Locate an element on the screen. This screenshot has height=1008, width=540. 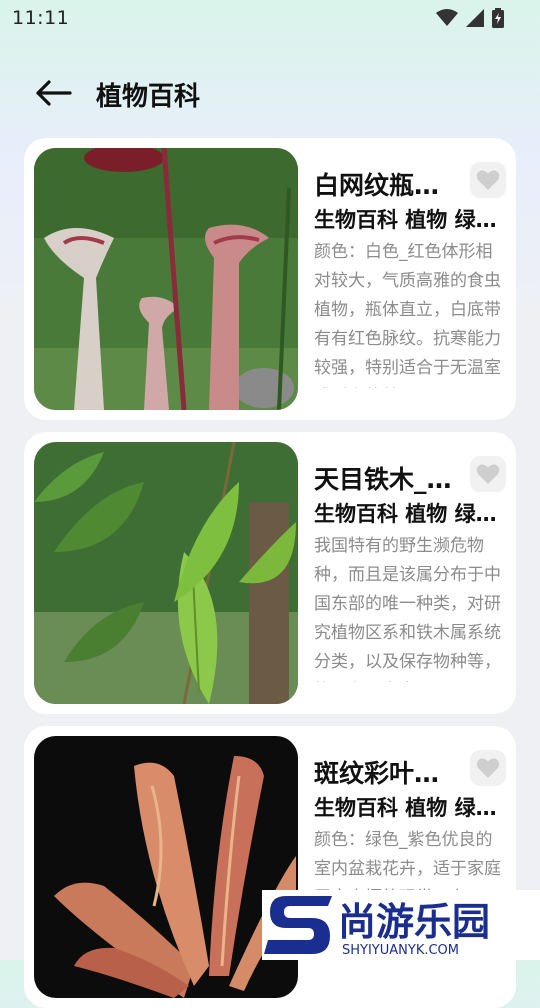
svg-text: 尚游乐园 is located at coordinates (414, 922).